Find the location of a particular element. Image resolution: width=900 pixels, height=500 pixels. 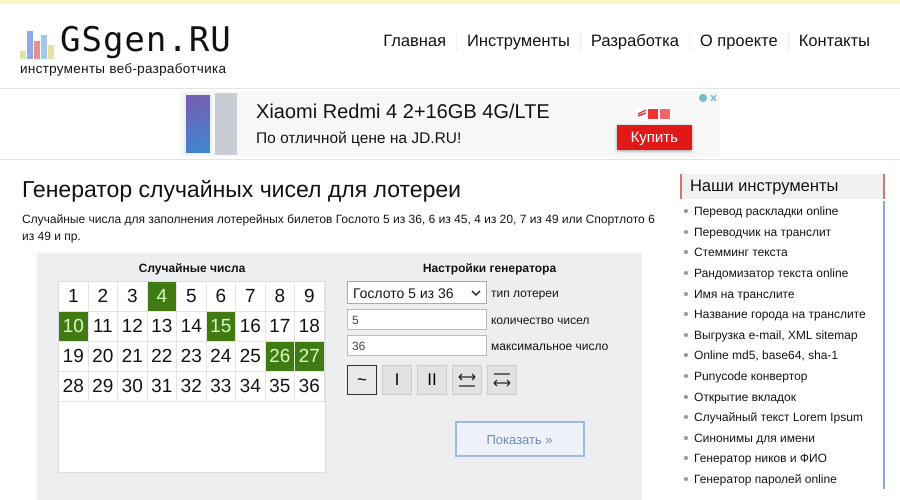

line-over-arrow-icon is located at coordinates (502, 380).